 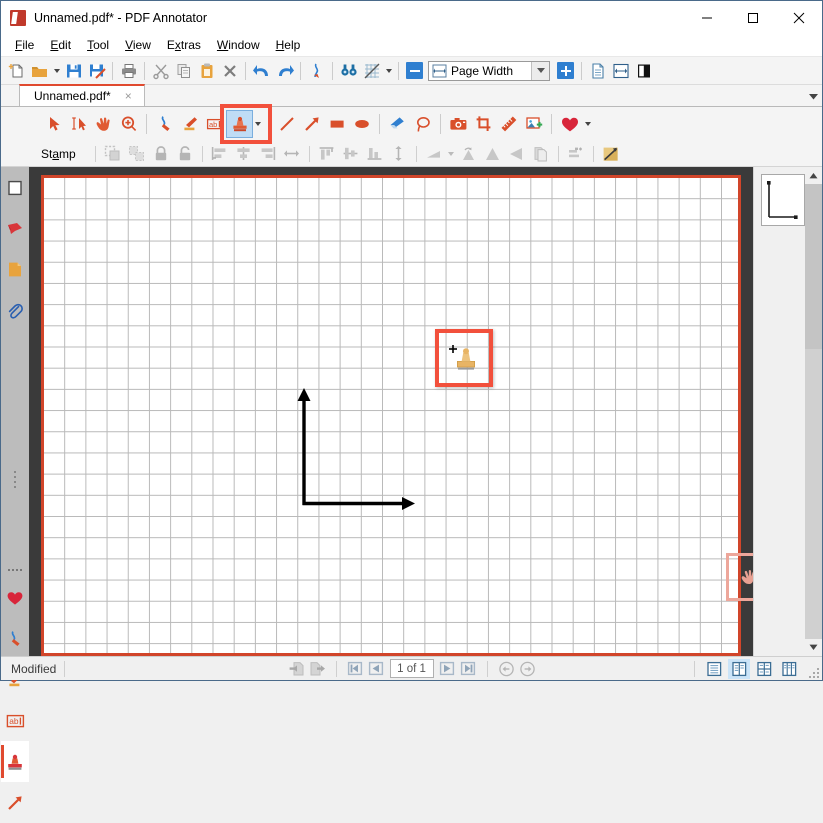 What do you see at coordinates (189, 124) in the screenshot?
I see `highlighter-tool` at bounding box center [189, 124].